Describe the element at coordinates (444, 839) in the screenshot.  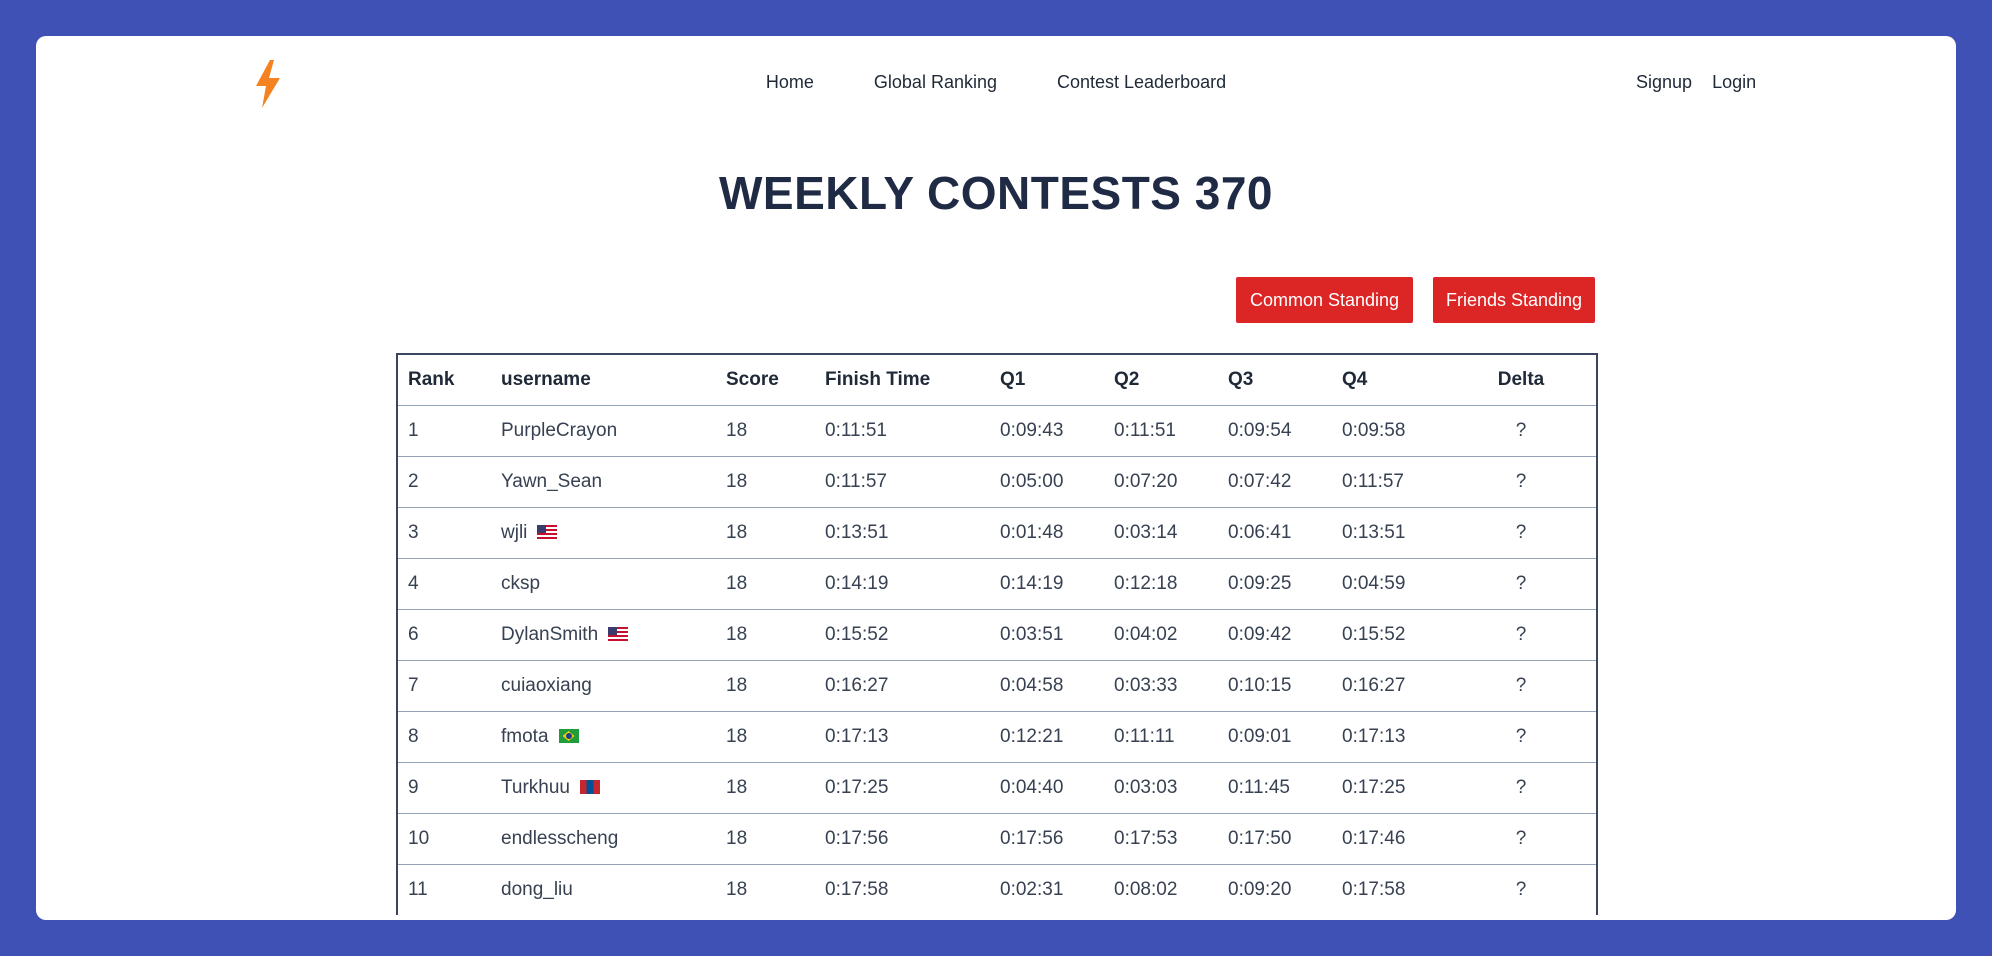
I see `cell-rank: 10` at that location.